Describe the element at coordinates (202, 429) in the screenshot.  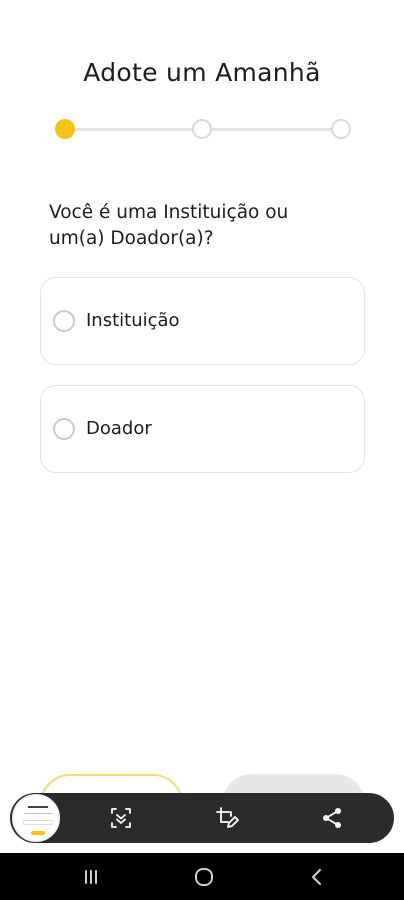
I see `option-doador: Doador` at that location.